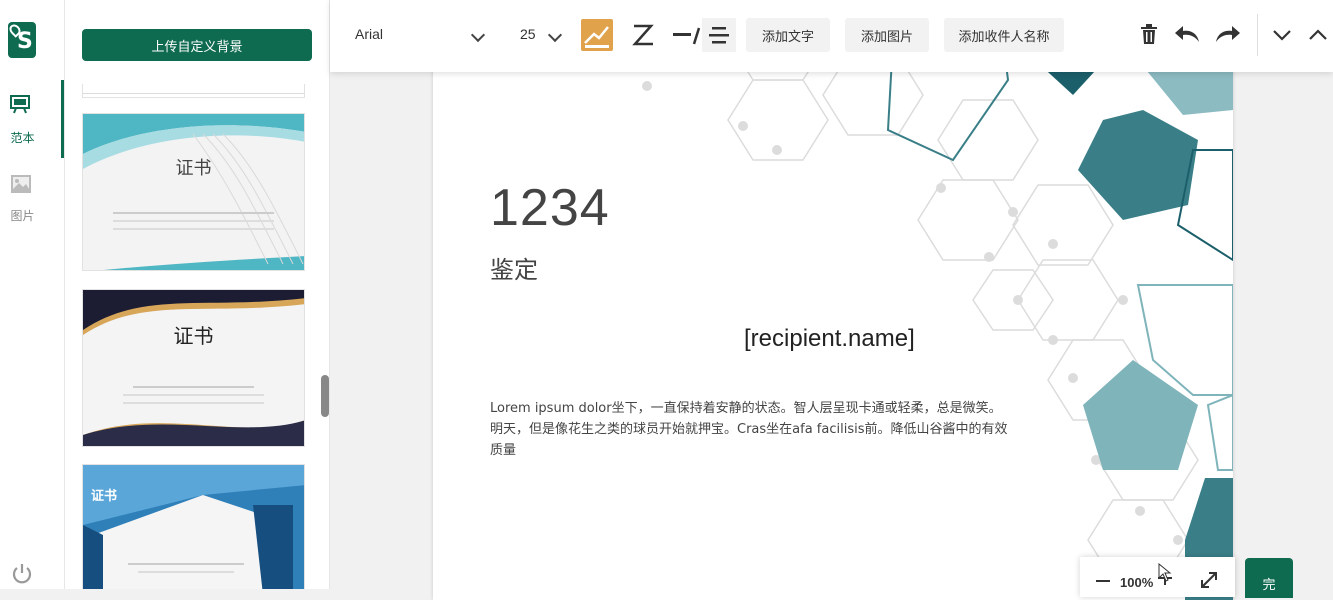  Describe the element at coordinates (687, 35) in the screenshot. I see `line-spacing-icon` at that location.